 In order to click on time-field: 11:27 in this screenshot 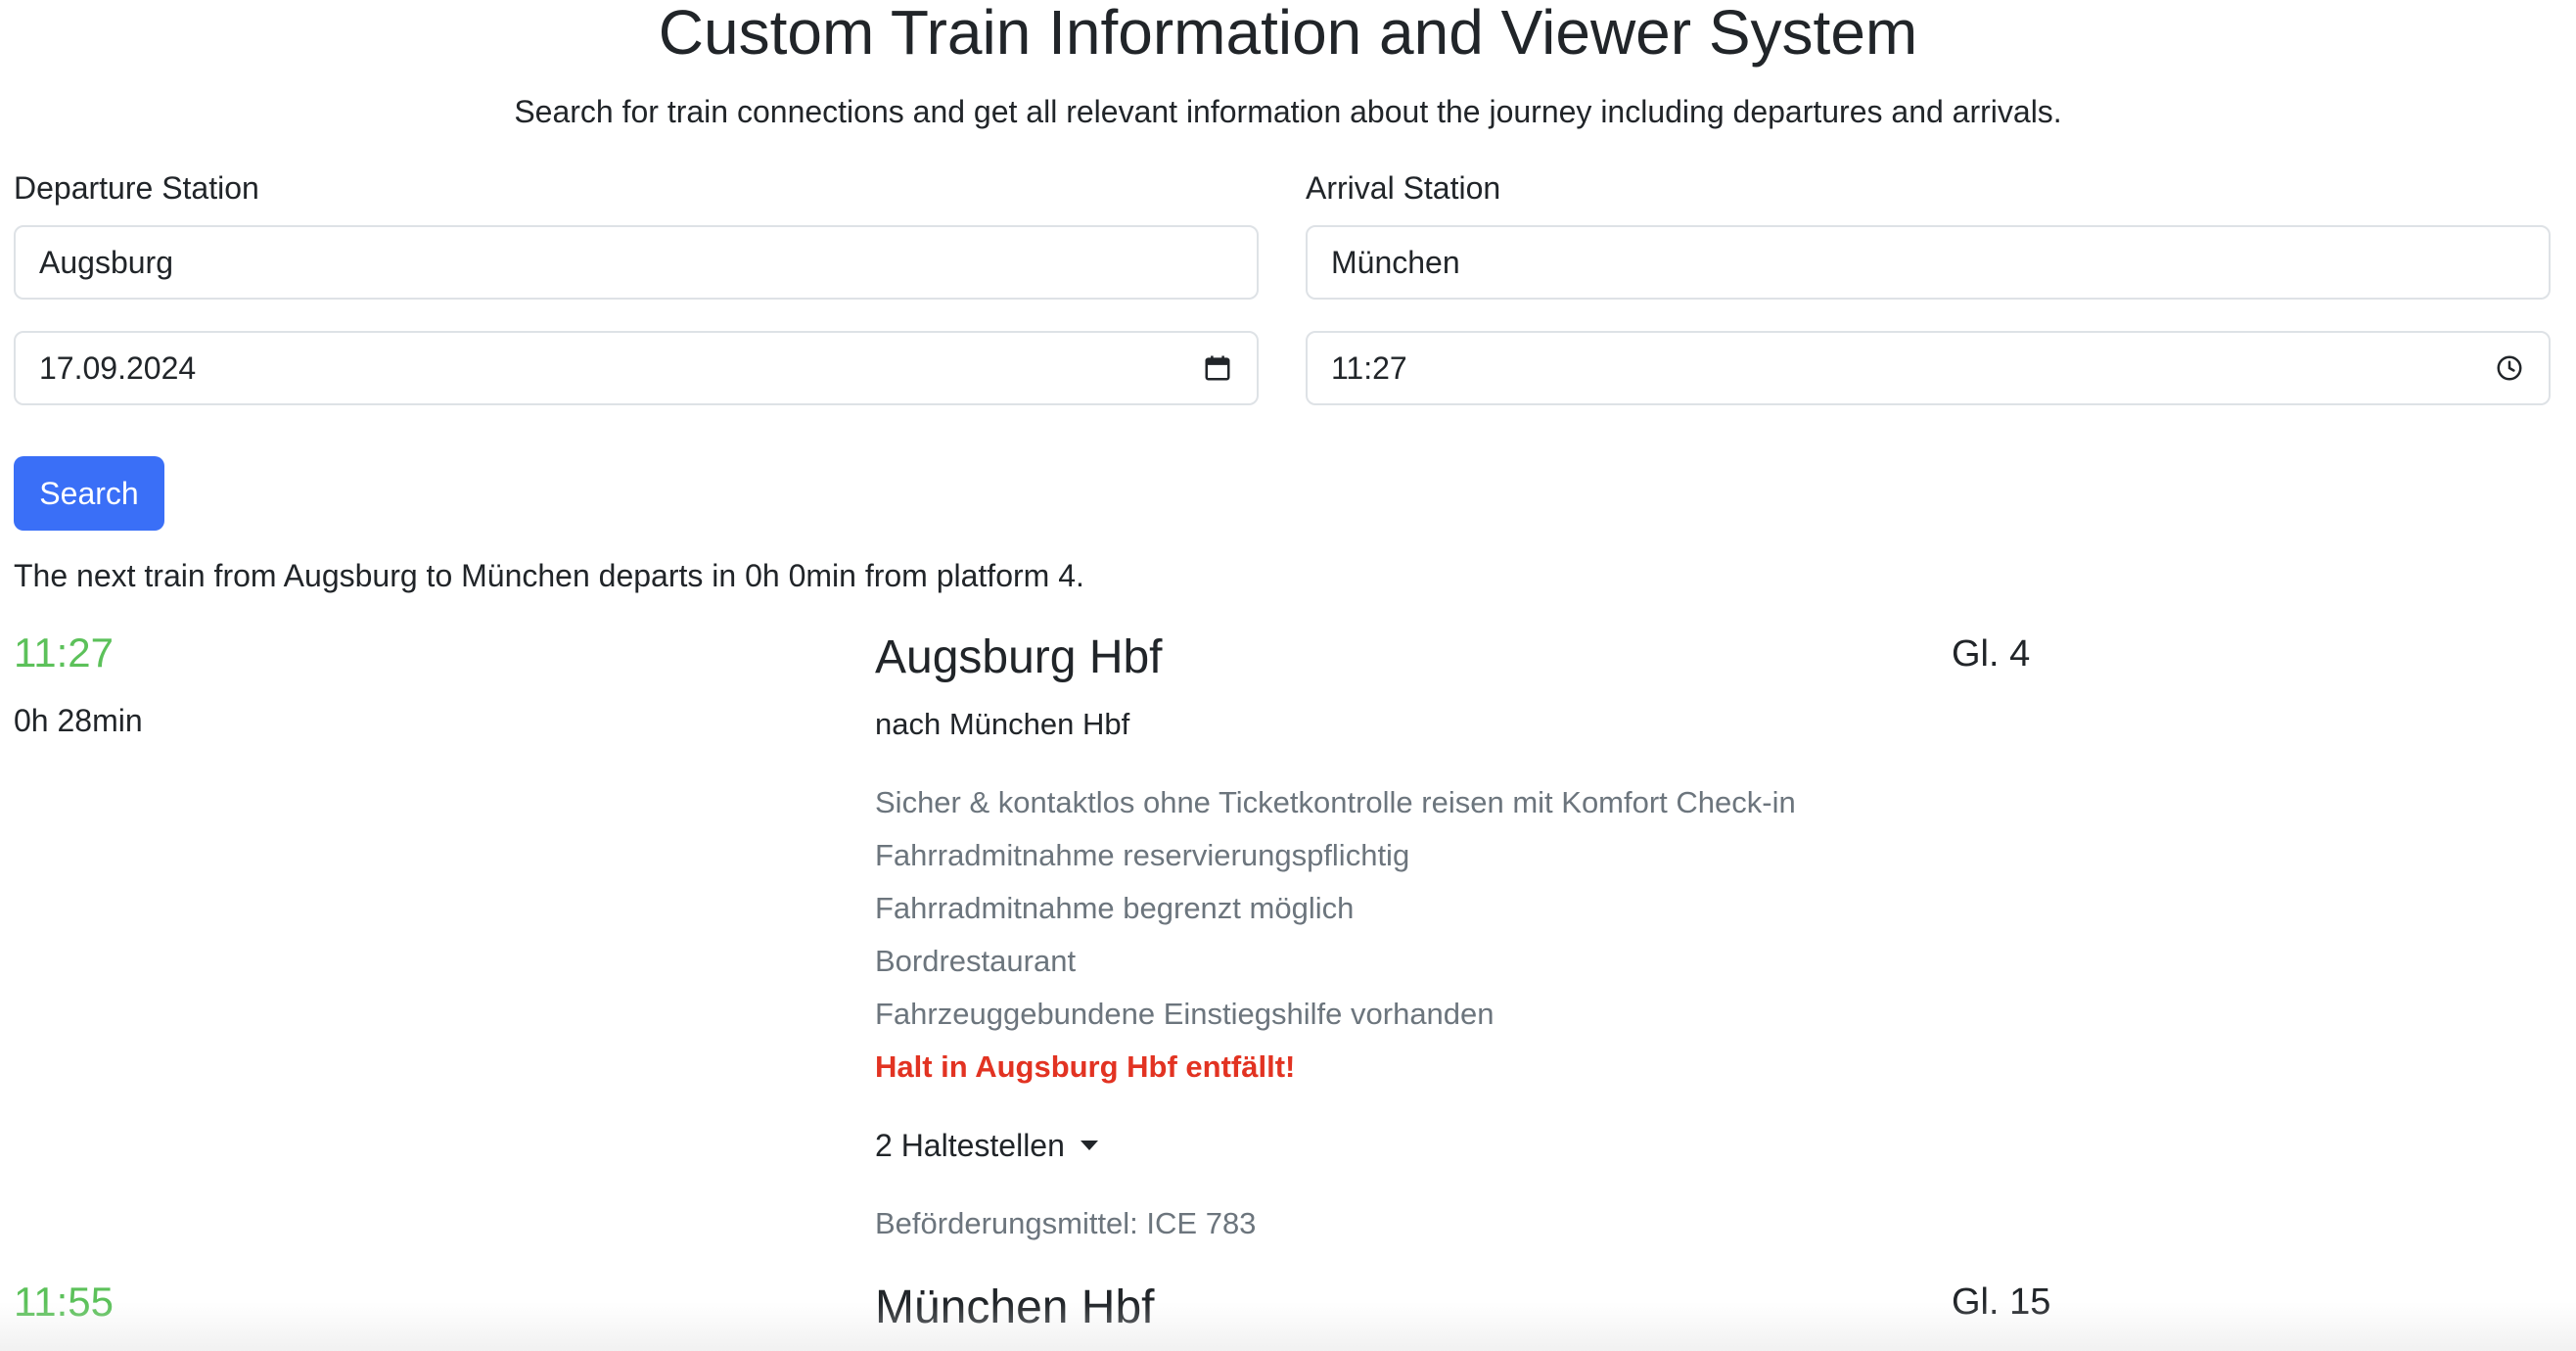, I will do `click(1929, 368)`.